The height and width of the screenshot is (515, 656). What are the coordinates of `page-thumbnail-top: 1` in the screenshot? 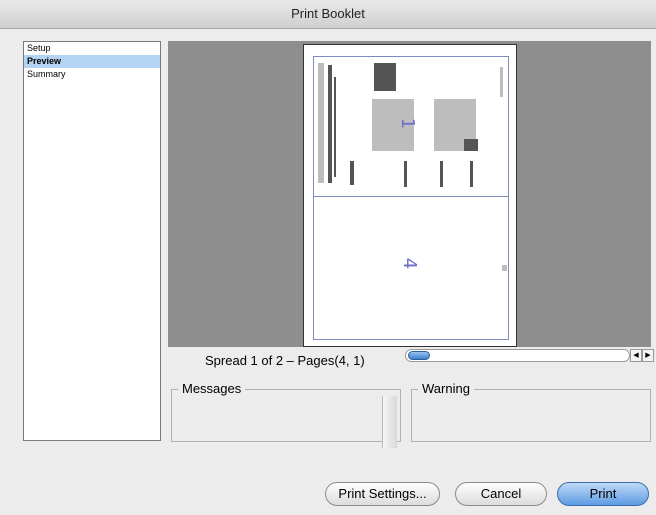 It's located at (411, 126).